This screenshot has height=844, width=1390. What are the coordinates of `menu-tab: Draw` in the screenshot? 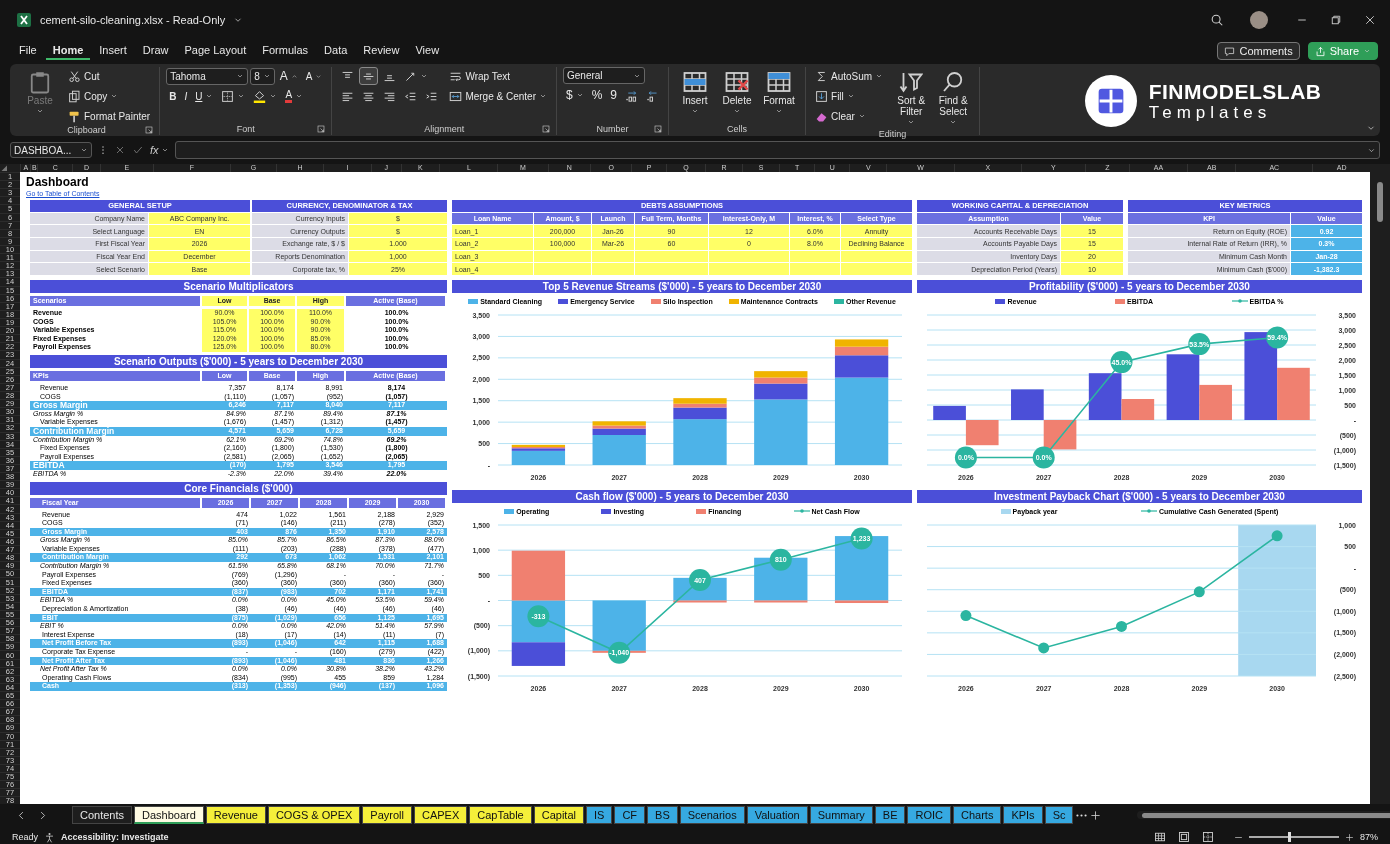 It's located at (155, 51).